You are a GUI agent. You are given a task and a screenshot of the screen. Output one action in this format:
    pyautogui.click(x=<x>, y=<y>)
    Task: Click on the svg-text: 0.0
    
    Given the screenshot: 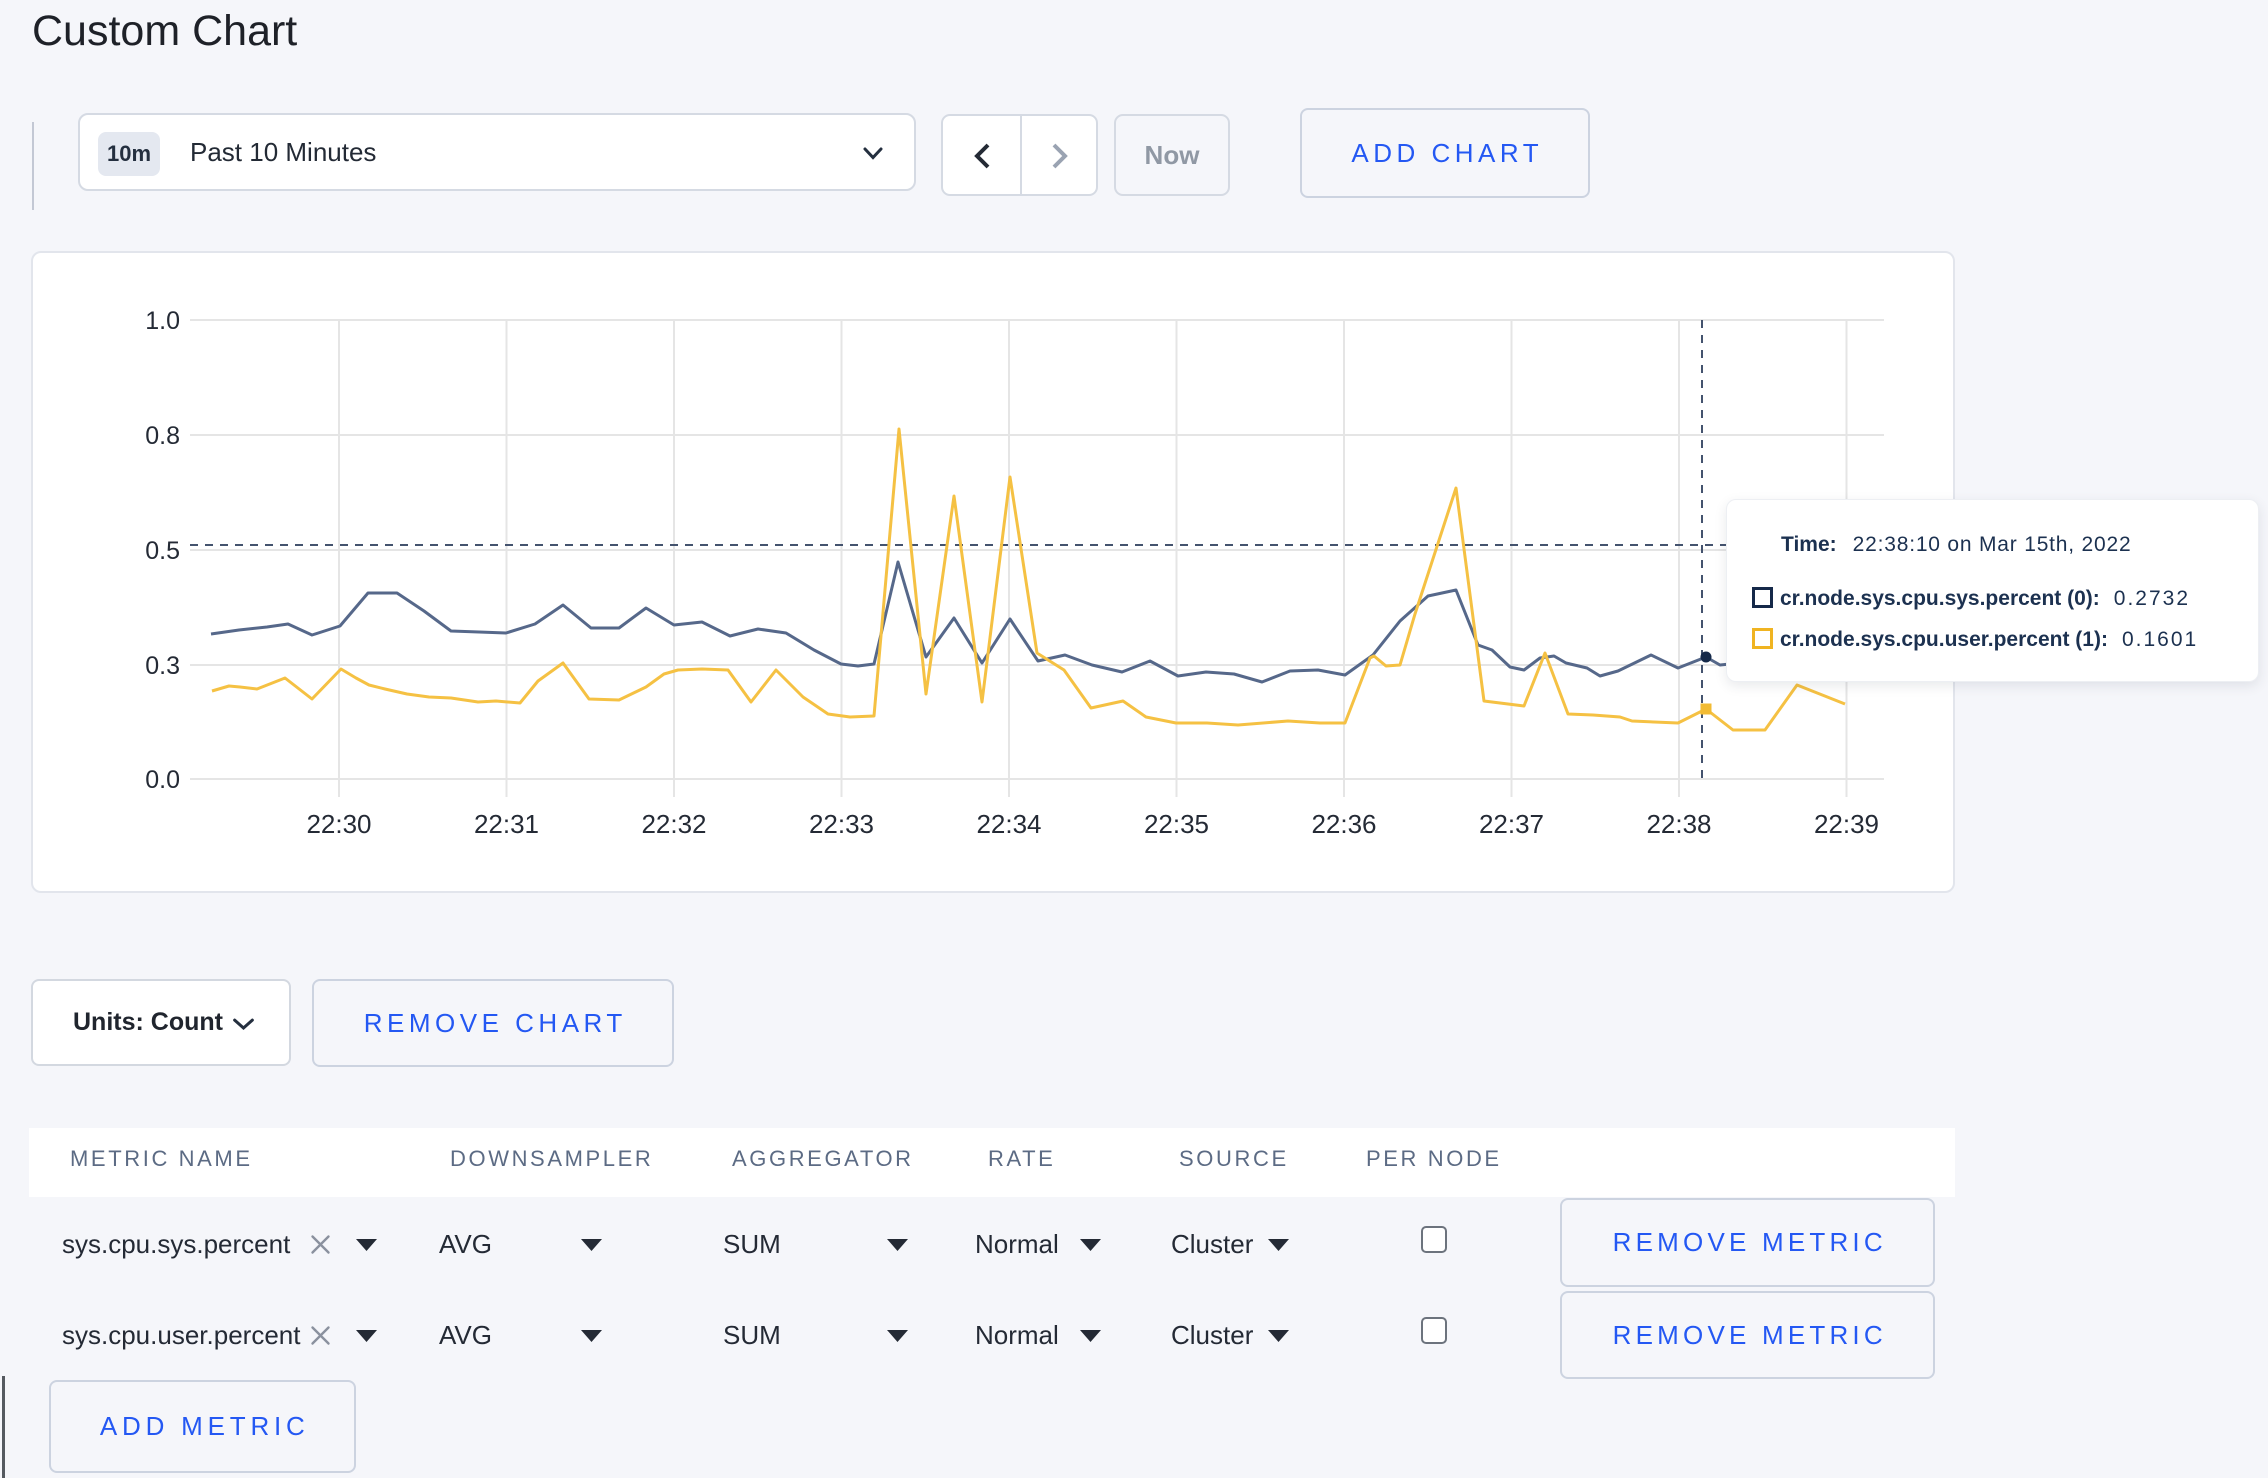 What is the action you would take?
    pyautogui.click(x=162, y=780)
    